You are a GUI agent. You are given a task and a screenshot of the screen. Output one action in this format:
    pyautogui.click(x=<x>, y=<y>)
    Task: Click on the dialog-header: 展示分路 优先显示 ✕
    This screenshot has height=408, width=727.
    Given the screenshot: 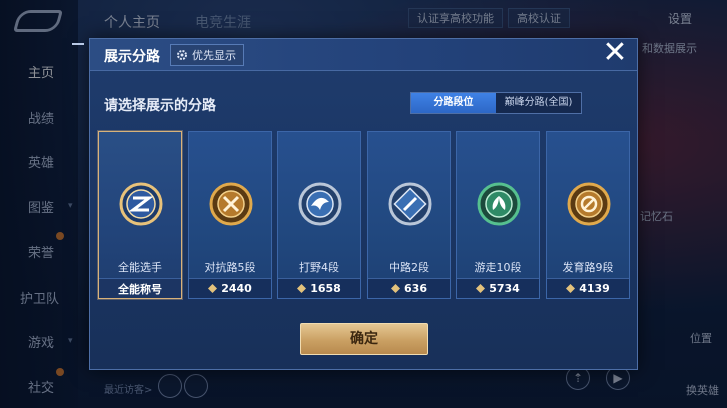 What is the action you would take?
    pyautogui.click(x=354, y=54)
    